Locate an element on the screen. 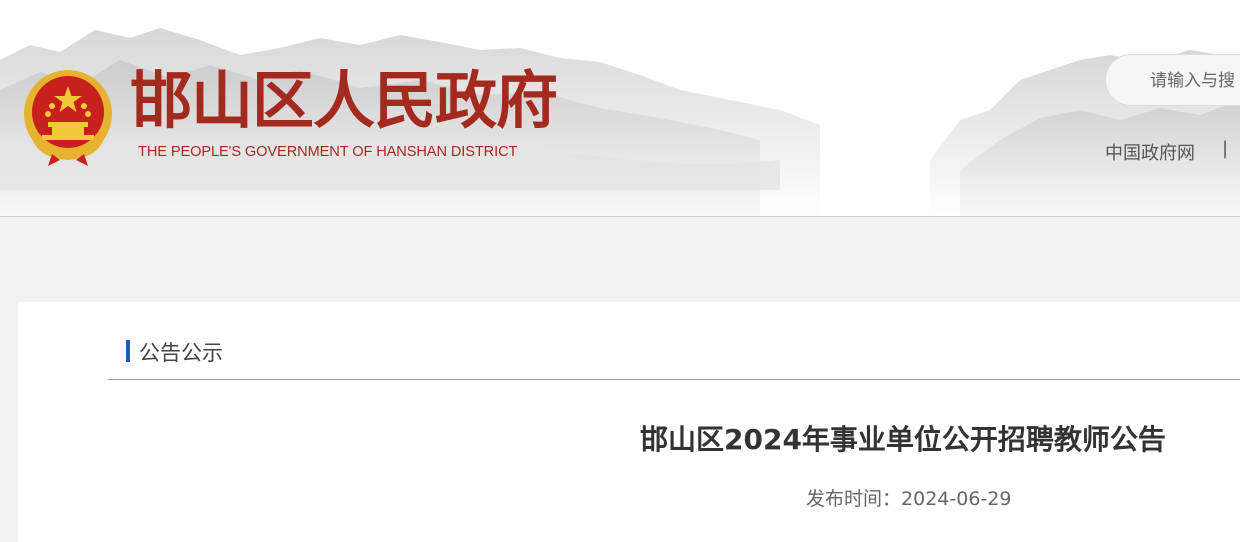 This screenshot has width=1240, height=542. publish-date: 2024-06-29 is located at coordinates (956, 499).